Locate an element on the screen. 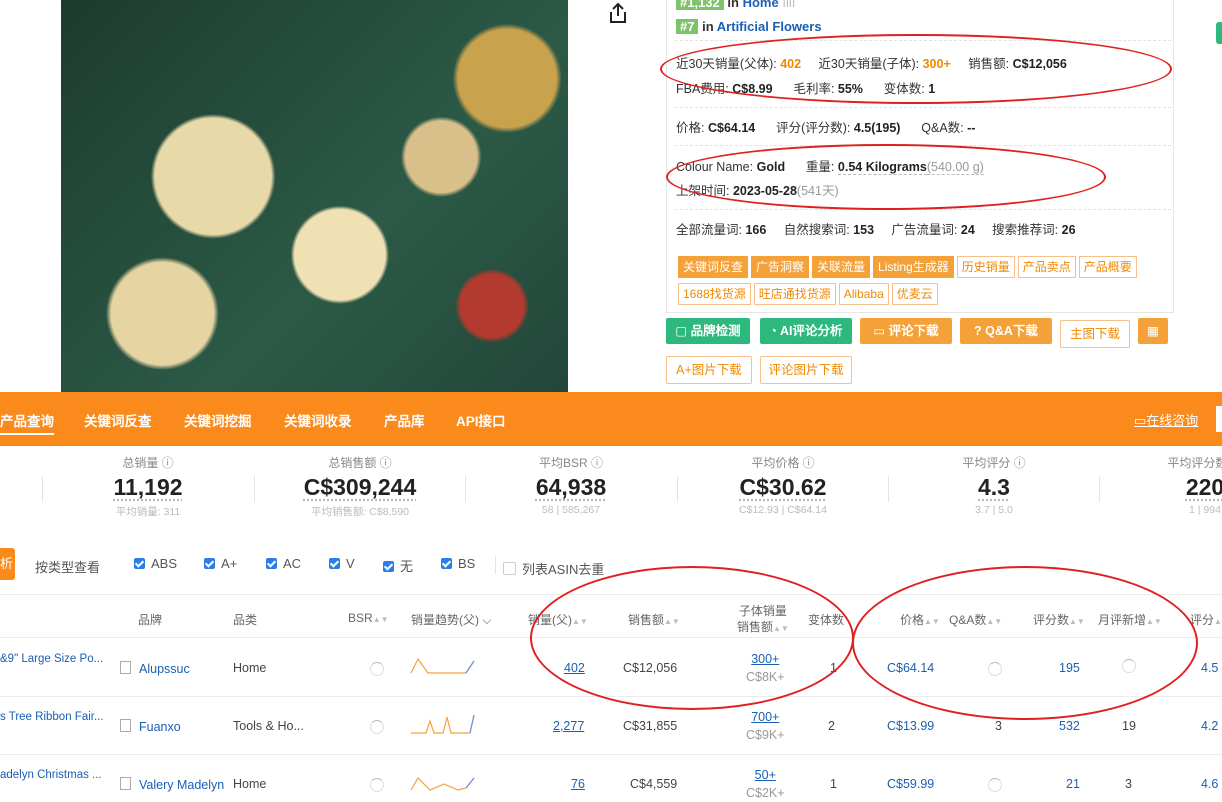 This screenshot has width=1222, height=802. calculator-icon: ▦ is located at coordinates (1153, 331).